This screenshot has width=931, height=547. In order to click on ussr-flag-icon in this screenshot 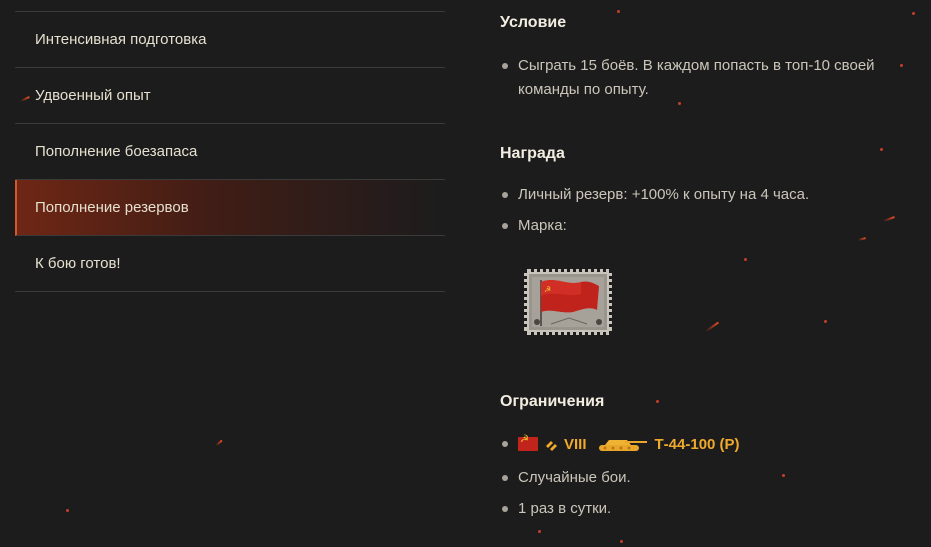, I will do `click(528, 442)`.